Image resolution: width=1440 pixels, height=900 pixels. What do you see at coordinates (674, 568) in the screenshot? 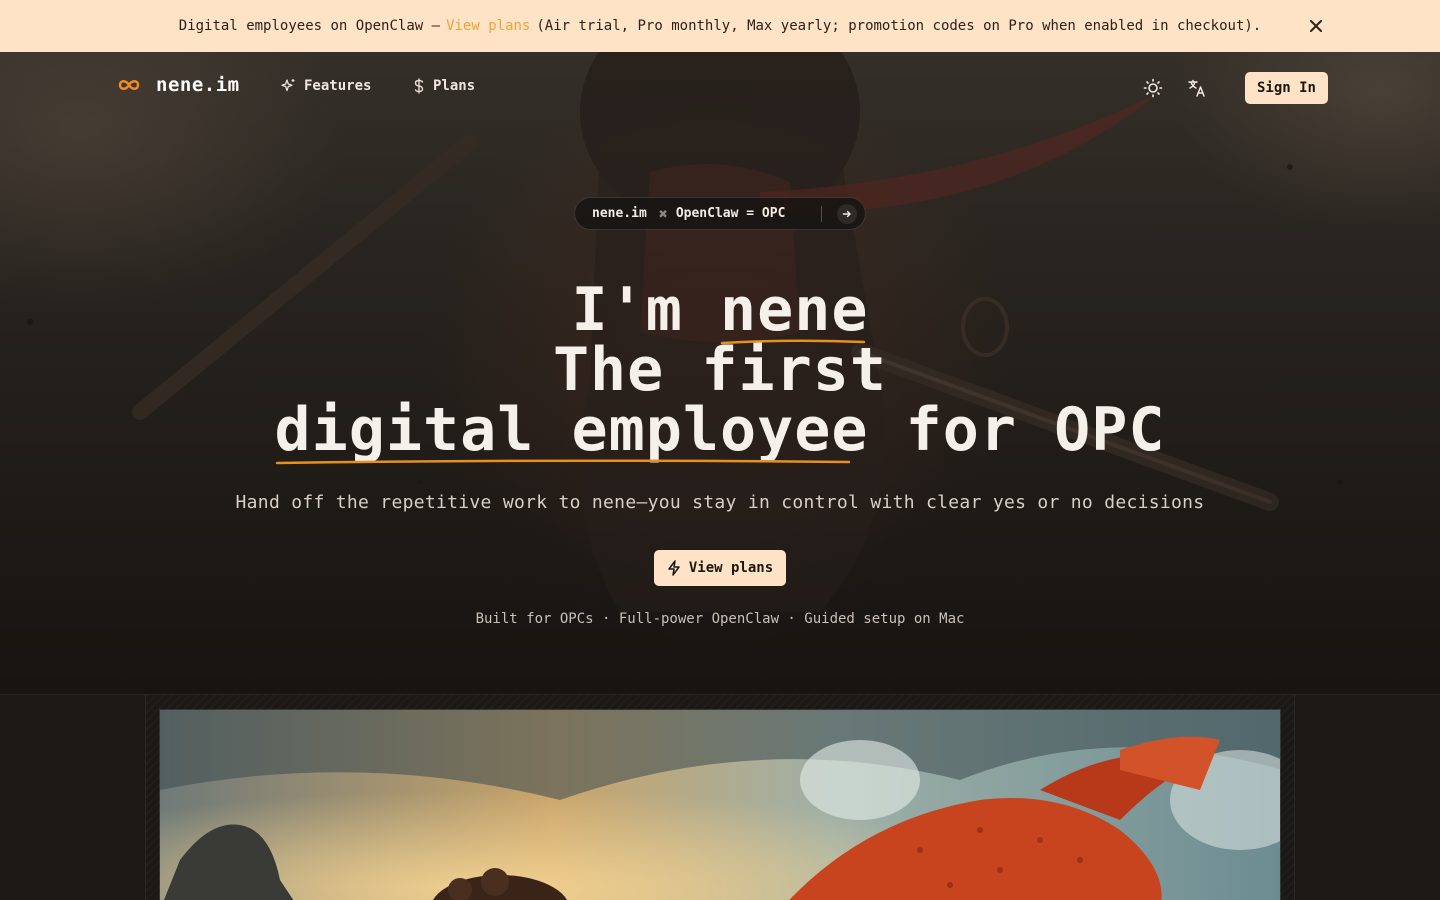
I see `lightning-icon` at bounding box center [674, 568].